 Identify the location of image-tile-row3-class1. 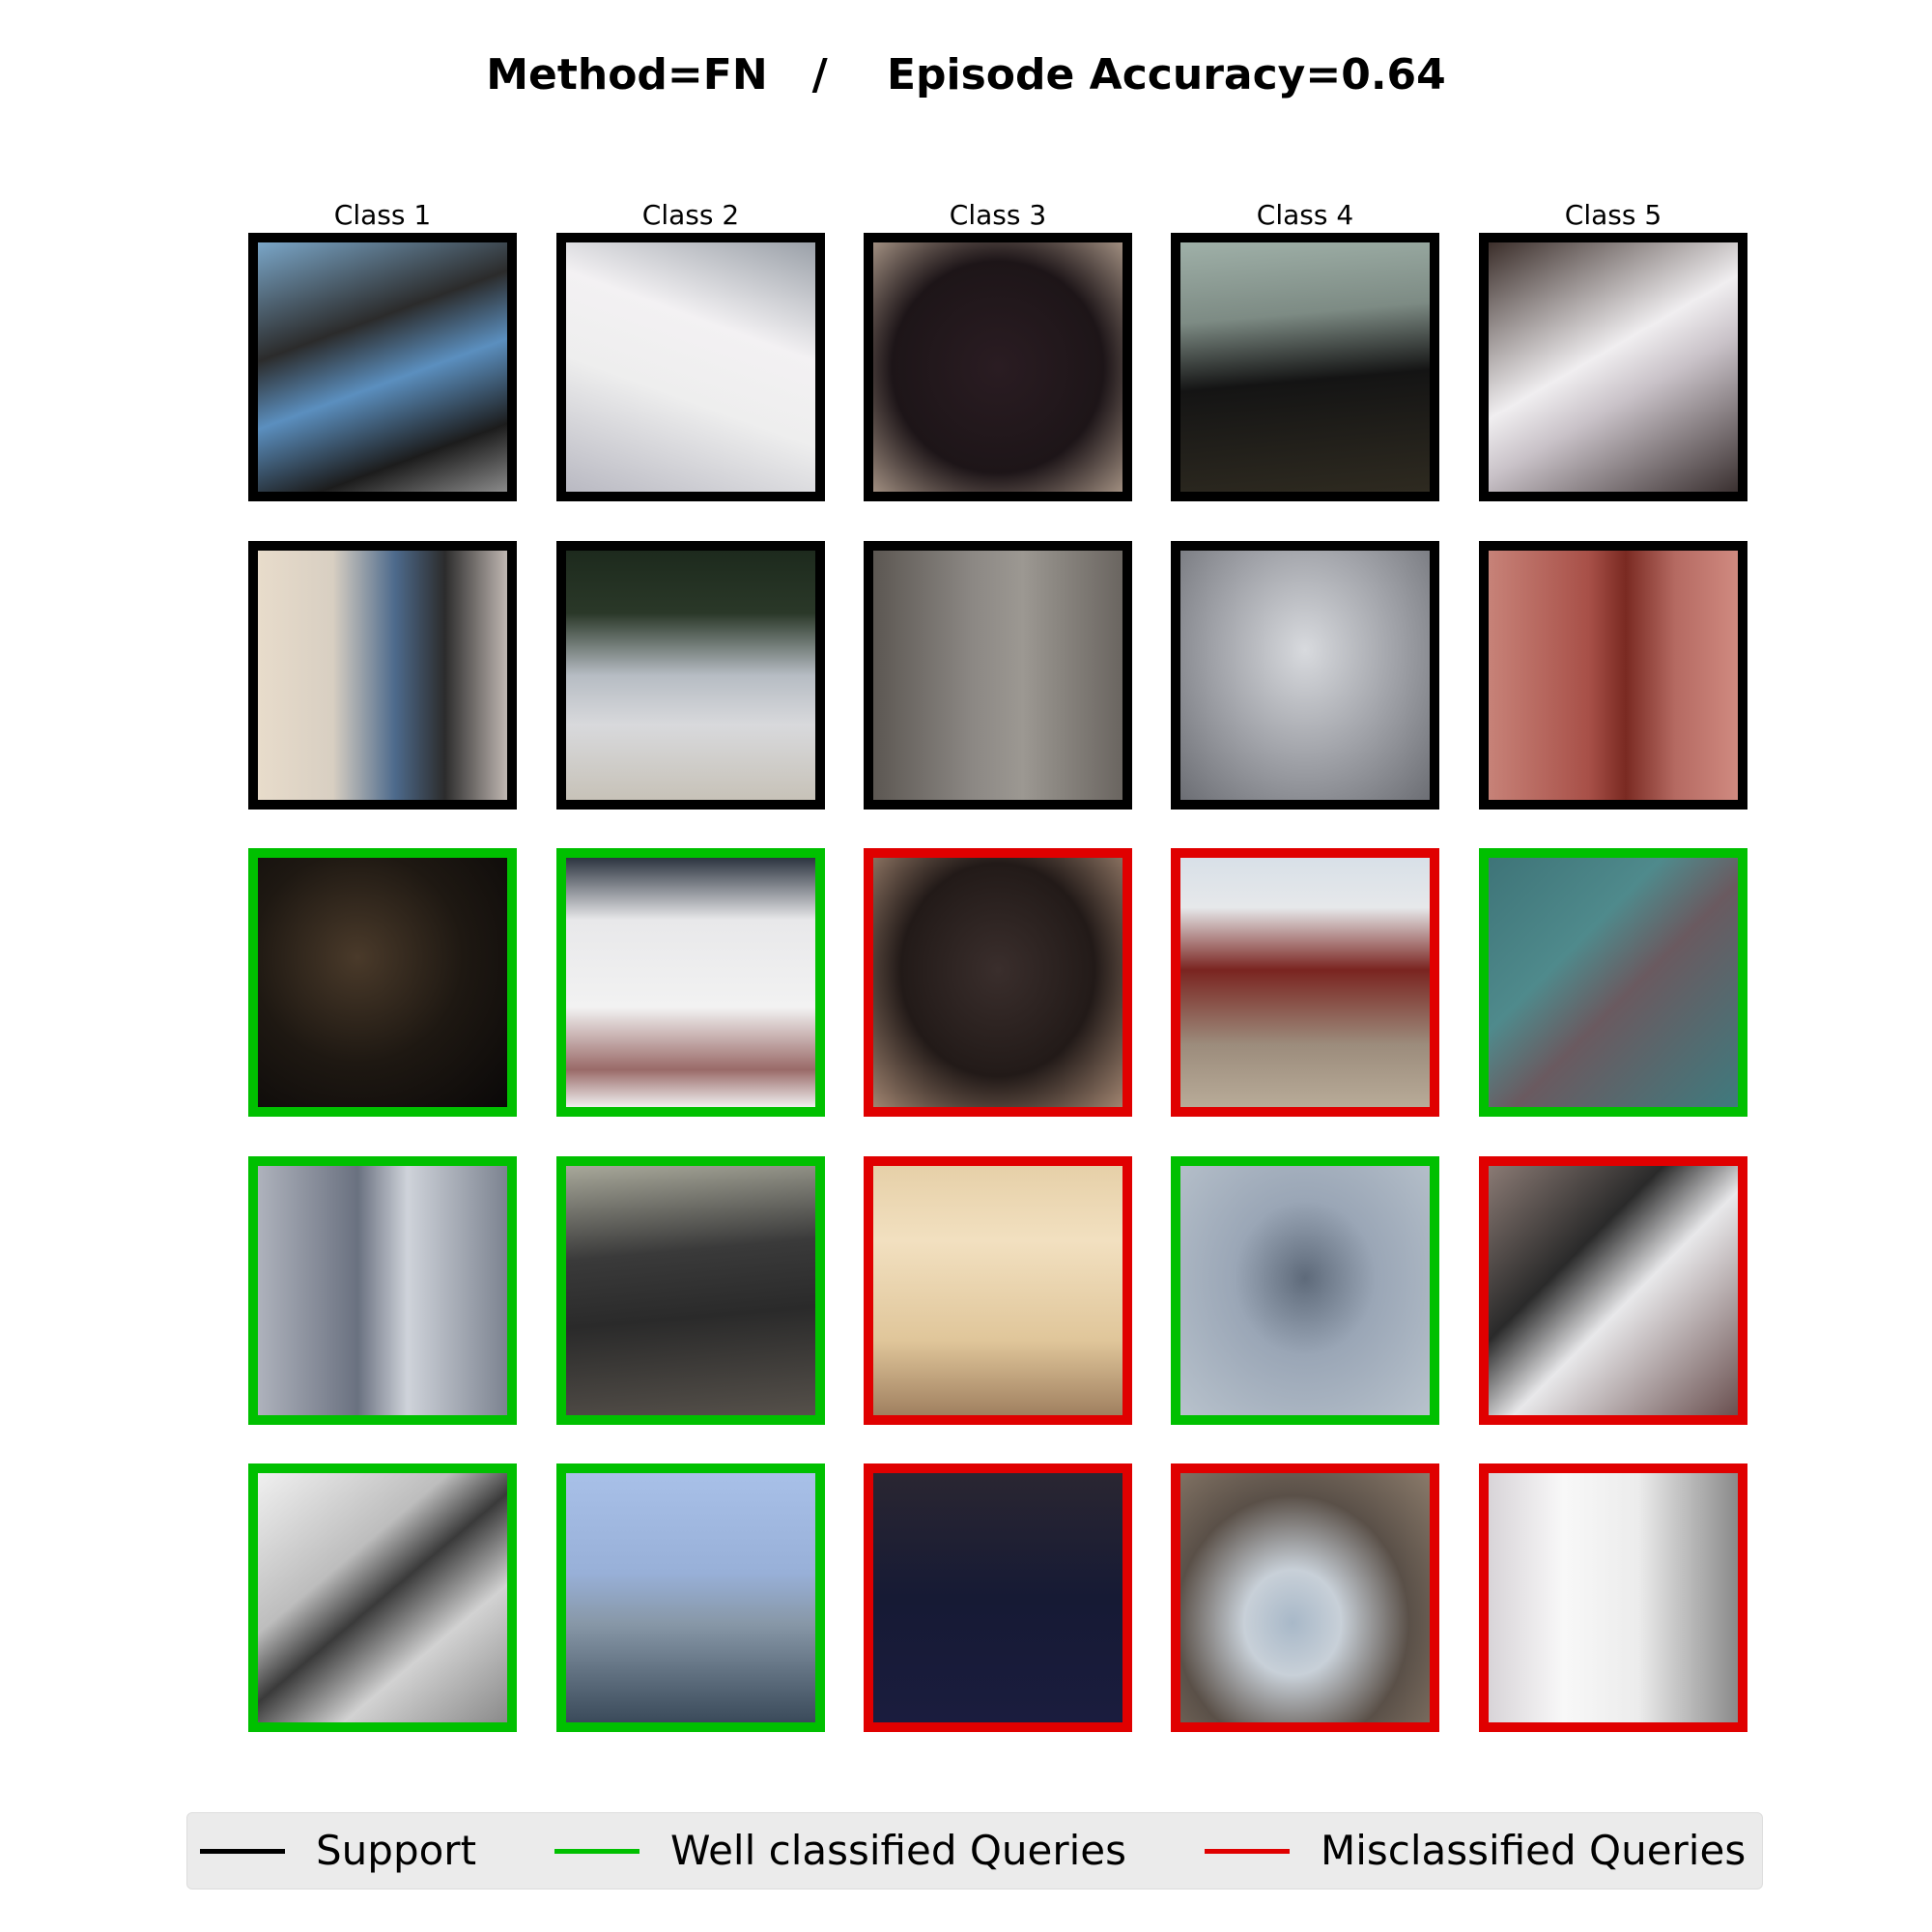
(382, 982).